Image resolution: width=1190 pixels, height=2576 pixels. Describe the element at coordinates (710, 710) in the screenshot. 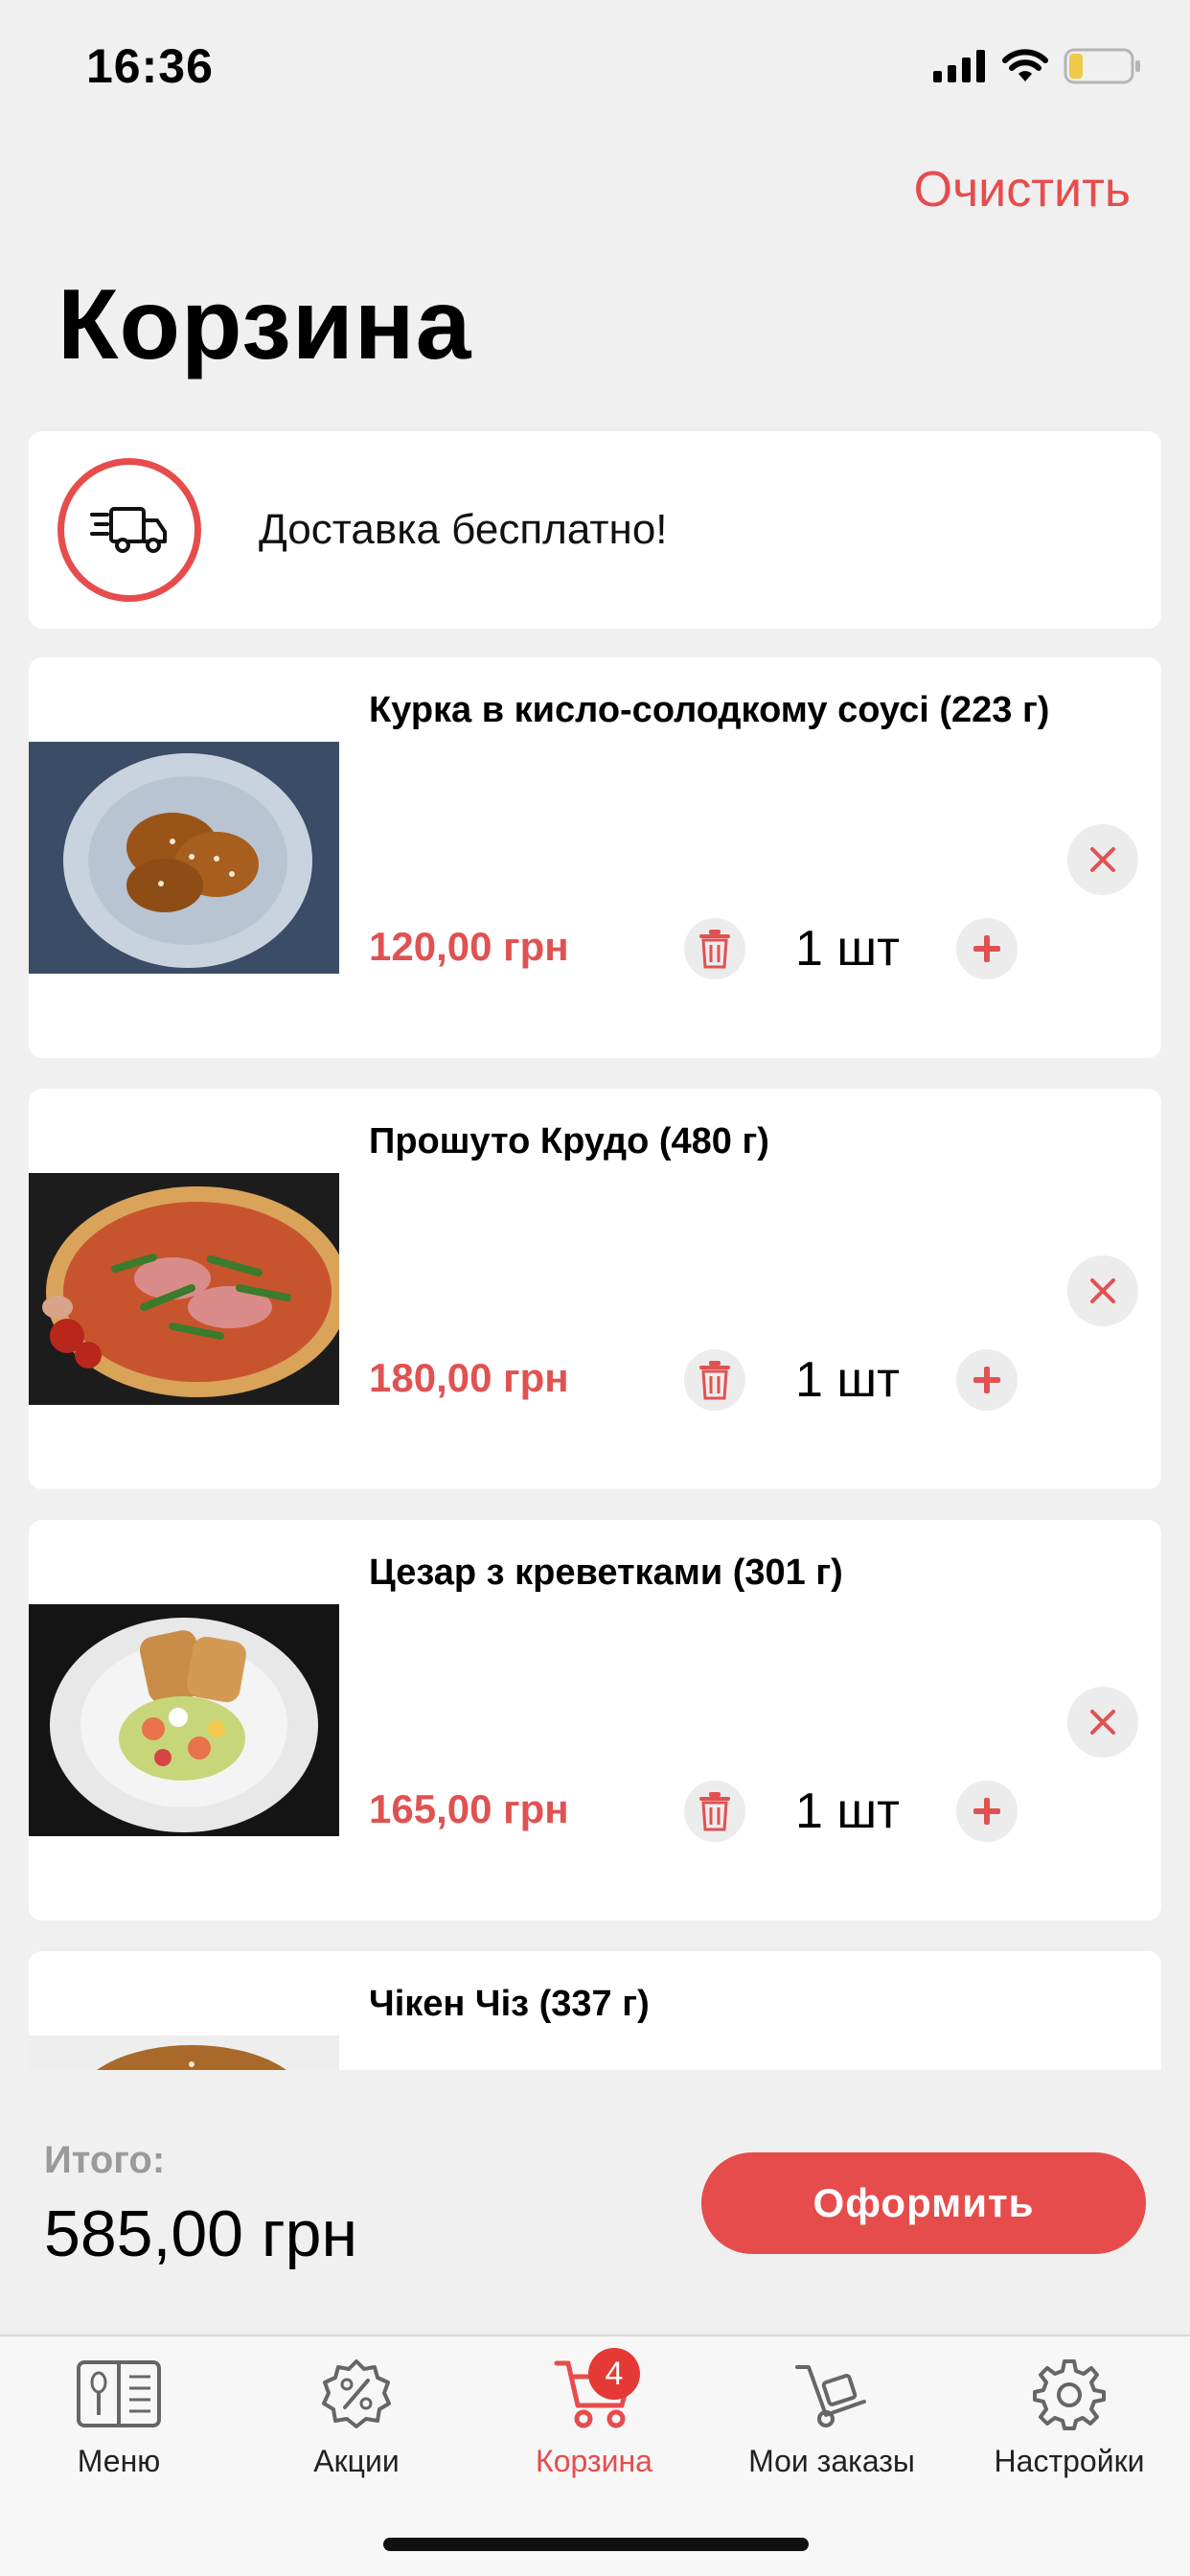

I see `item-name: Курка в кисло-солодкому соусі (223 г)` at that location.